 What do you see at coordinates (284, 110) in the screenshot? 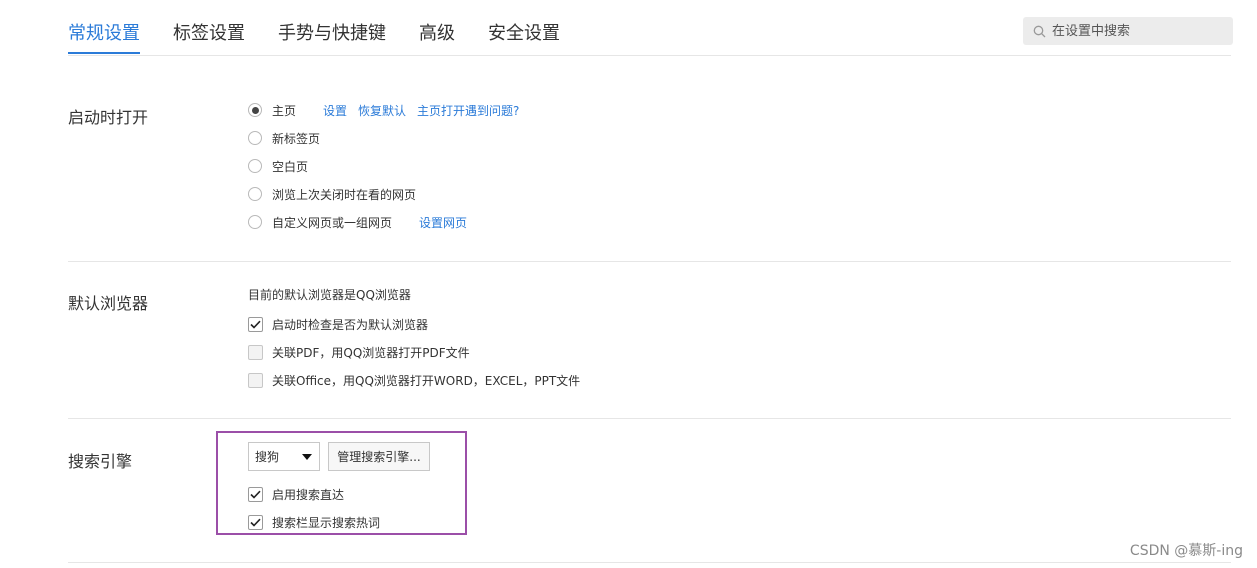
I see `option-label: 主页` at bounding box center [284, 110].